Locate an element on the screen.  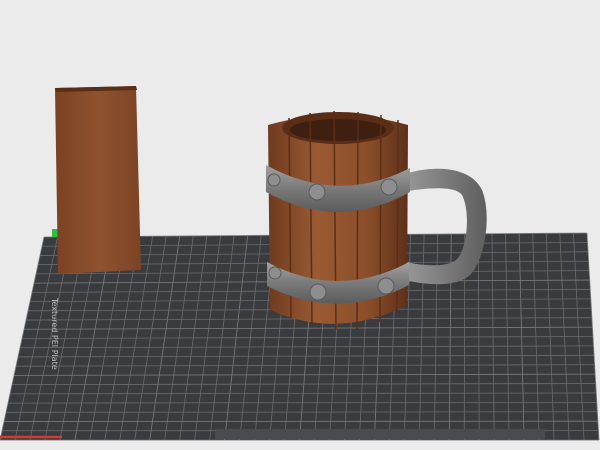
wipe-tower is located at coordinates (96, 180).